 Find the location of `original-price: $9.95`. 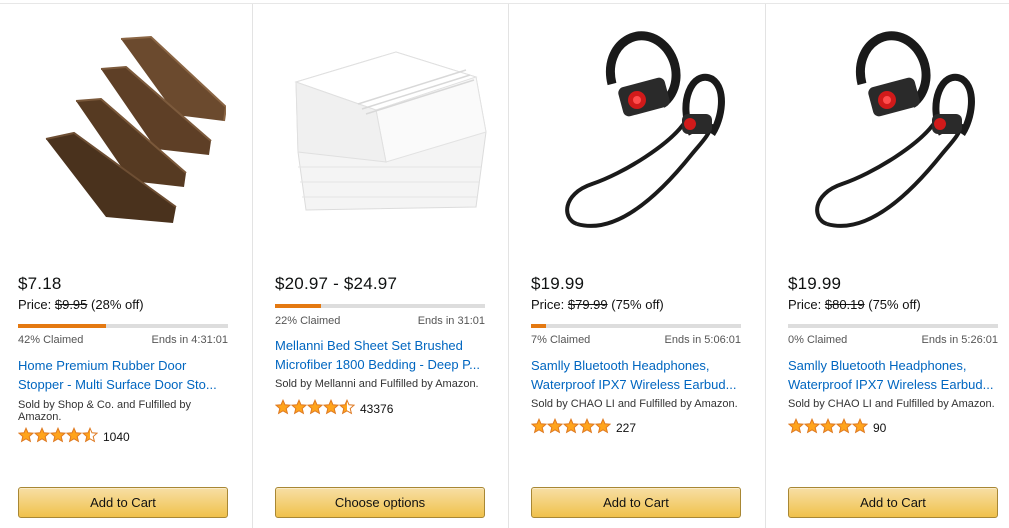

original-price: $9.95 is located at coordinates (71, 304).